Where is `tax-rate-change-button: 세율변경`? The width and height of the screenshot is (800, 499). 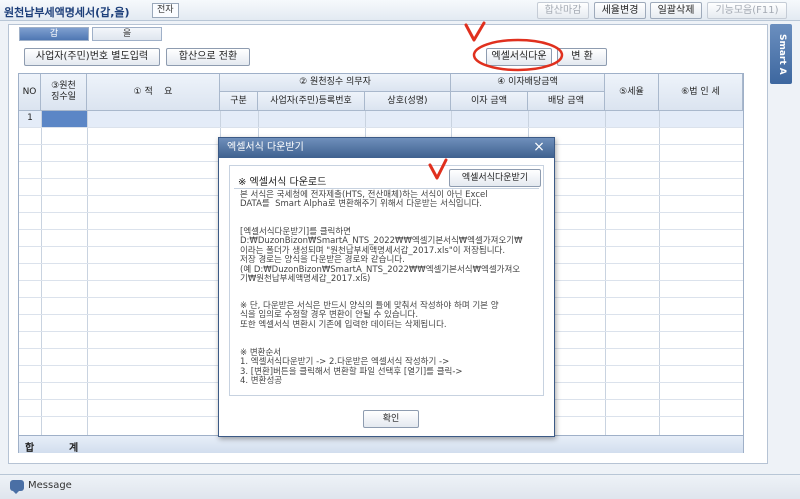 tax-rate-change-button: 세율변경 is located at coordinates (620, 10).